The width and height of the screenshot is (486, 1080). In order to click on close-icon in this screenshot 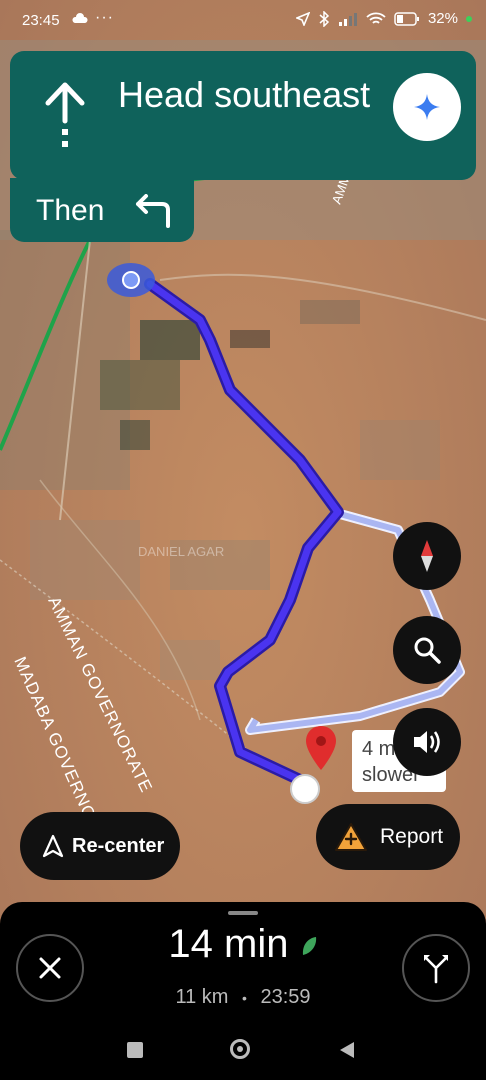, I will do `click(50, 968)`.